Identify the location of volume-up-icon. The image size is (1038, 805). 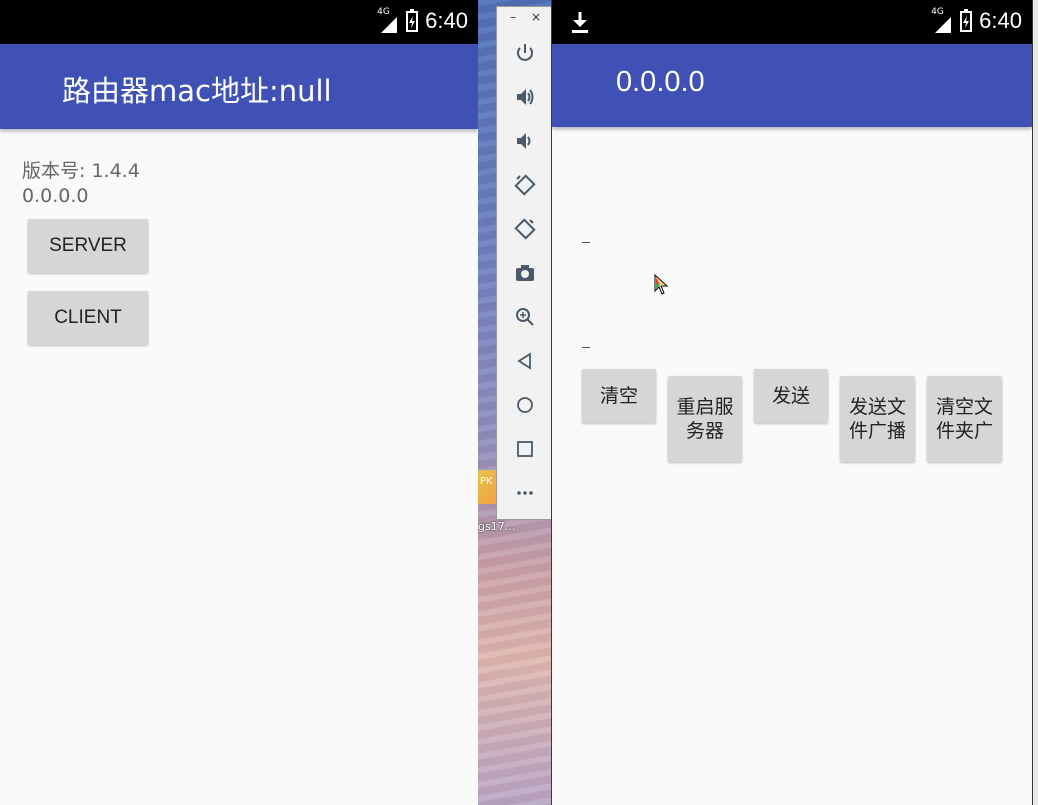
(525, 97).